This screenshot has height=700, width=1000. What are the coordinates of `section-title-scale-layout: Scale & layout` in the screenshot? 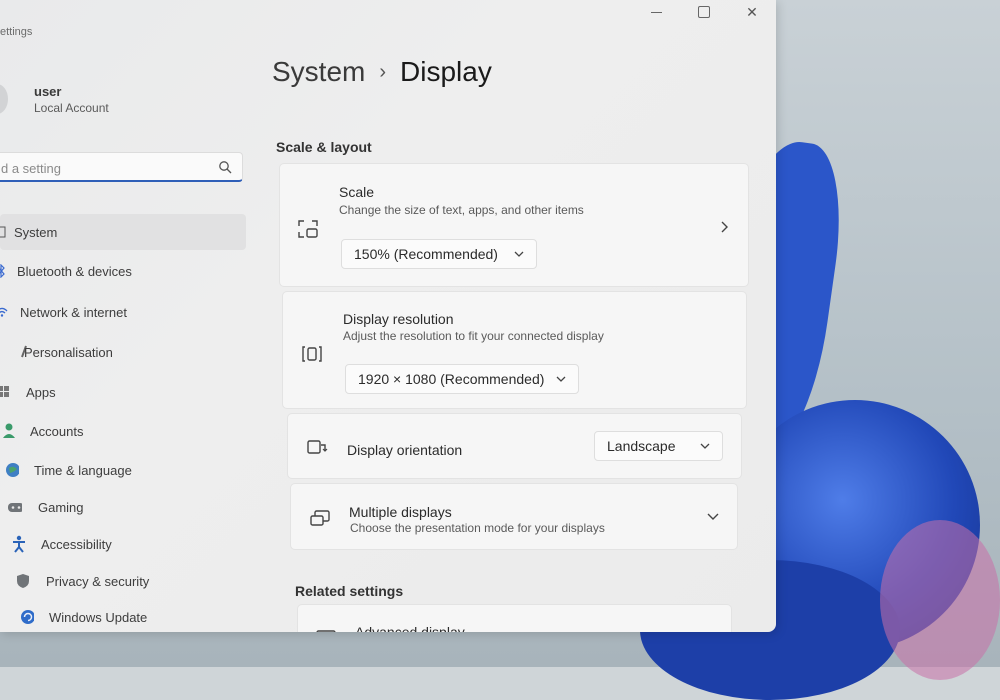 It's located at (324, 147).